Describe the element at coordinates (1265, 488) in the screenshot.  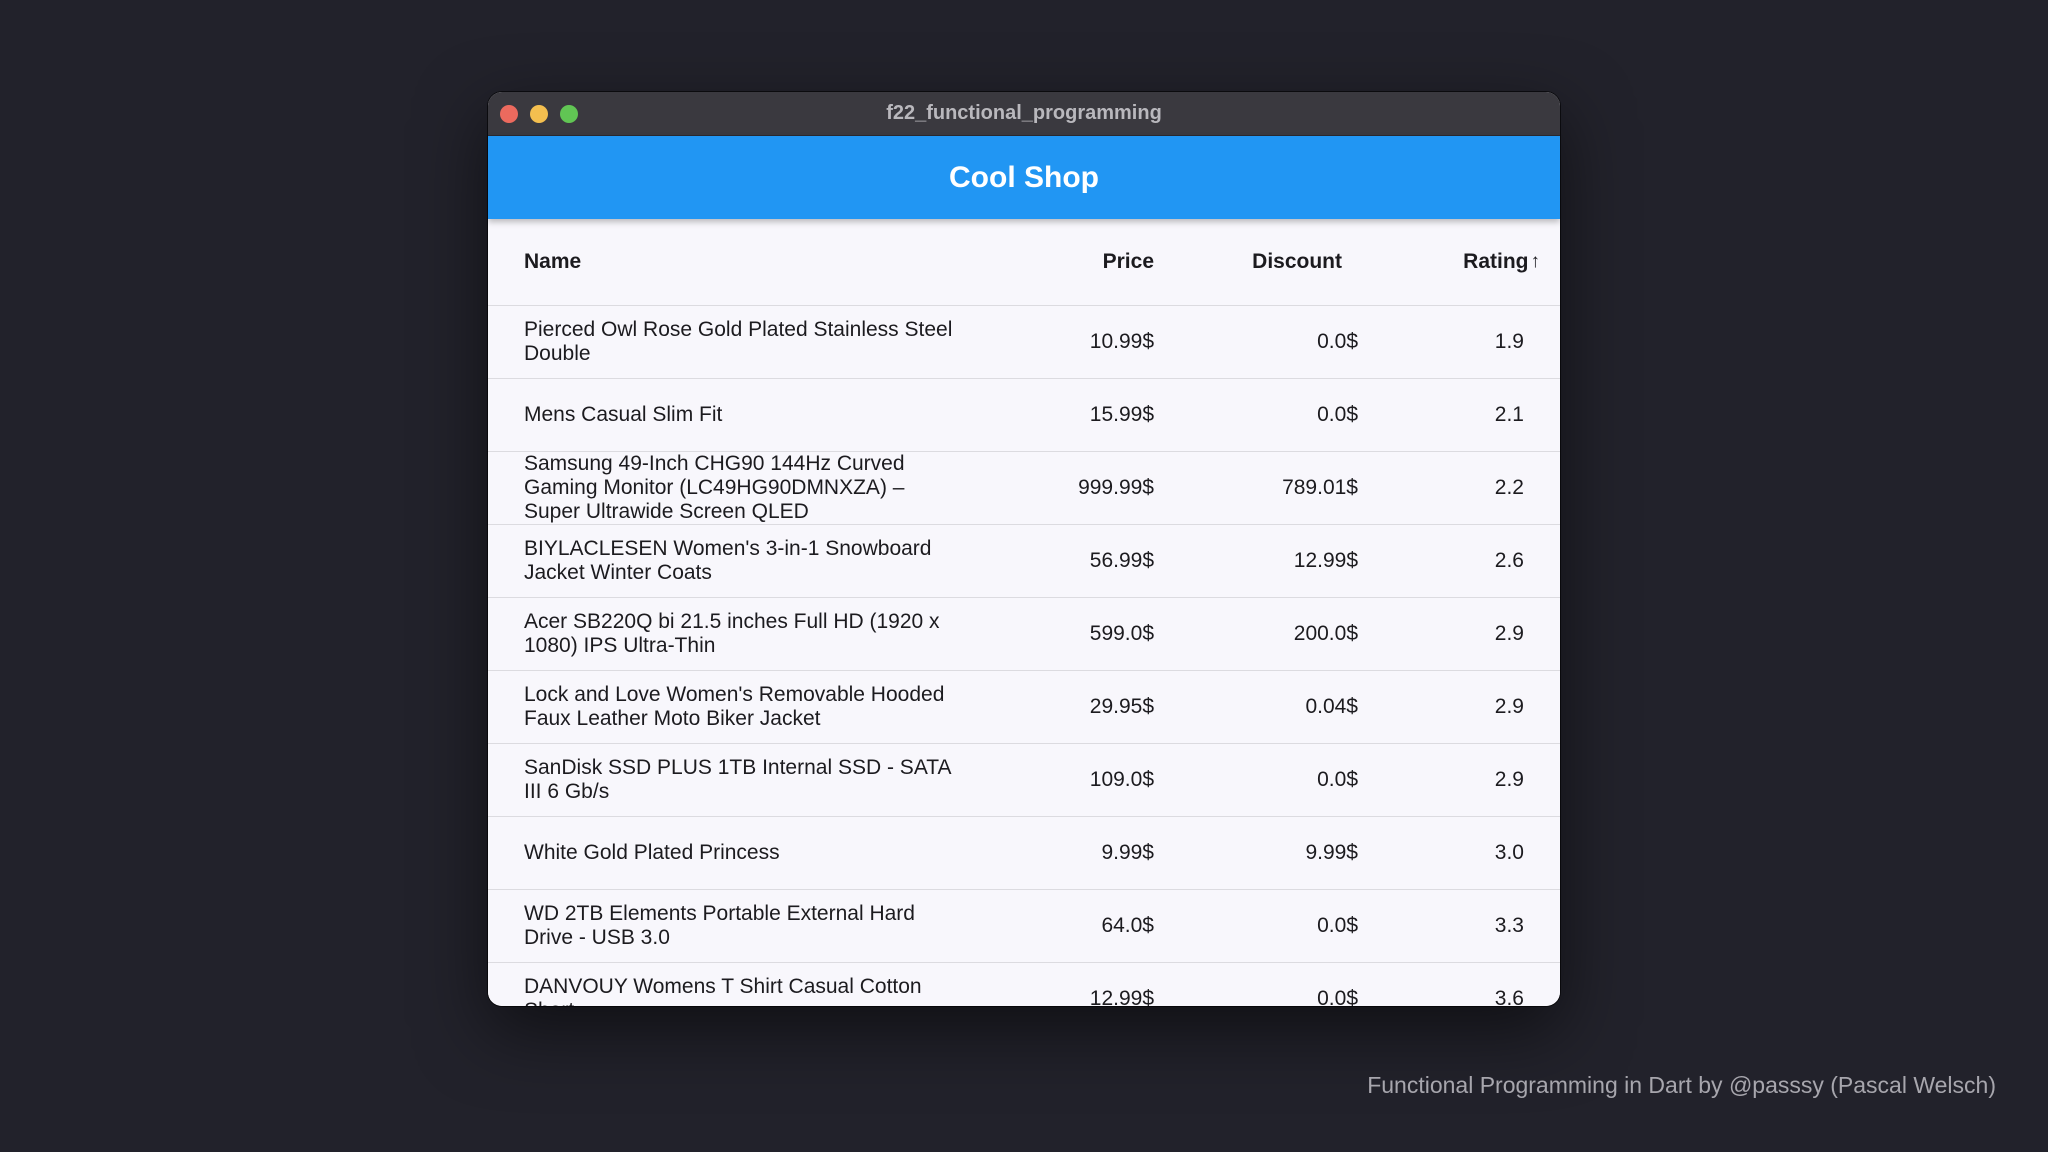
I see `discount-cell: 789.01$` at that location.